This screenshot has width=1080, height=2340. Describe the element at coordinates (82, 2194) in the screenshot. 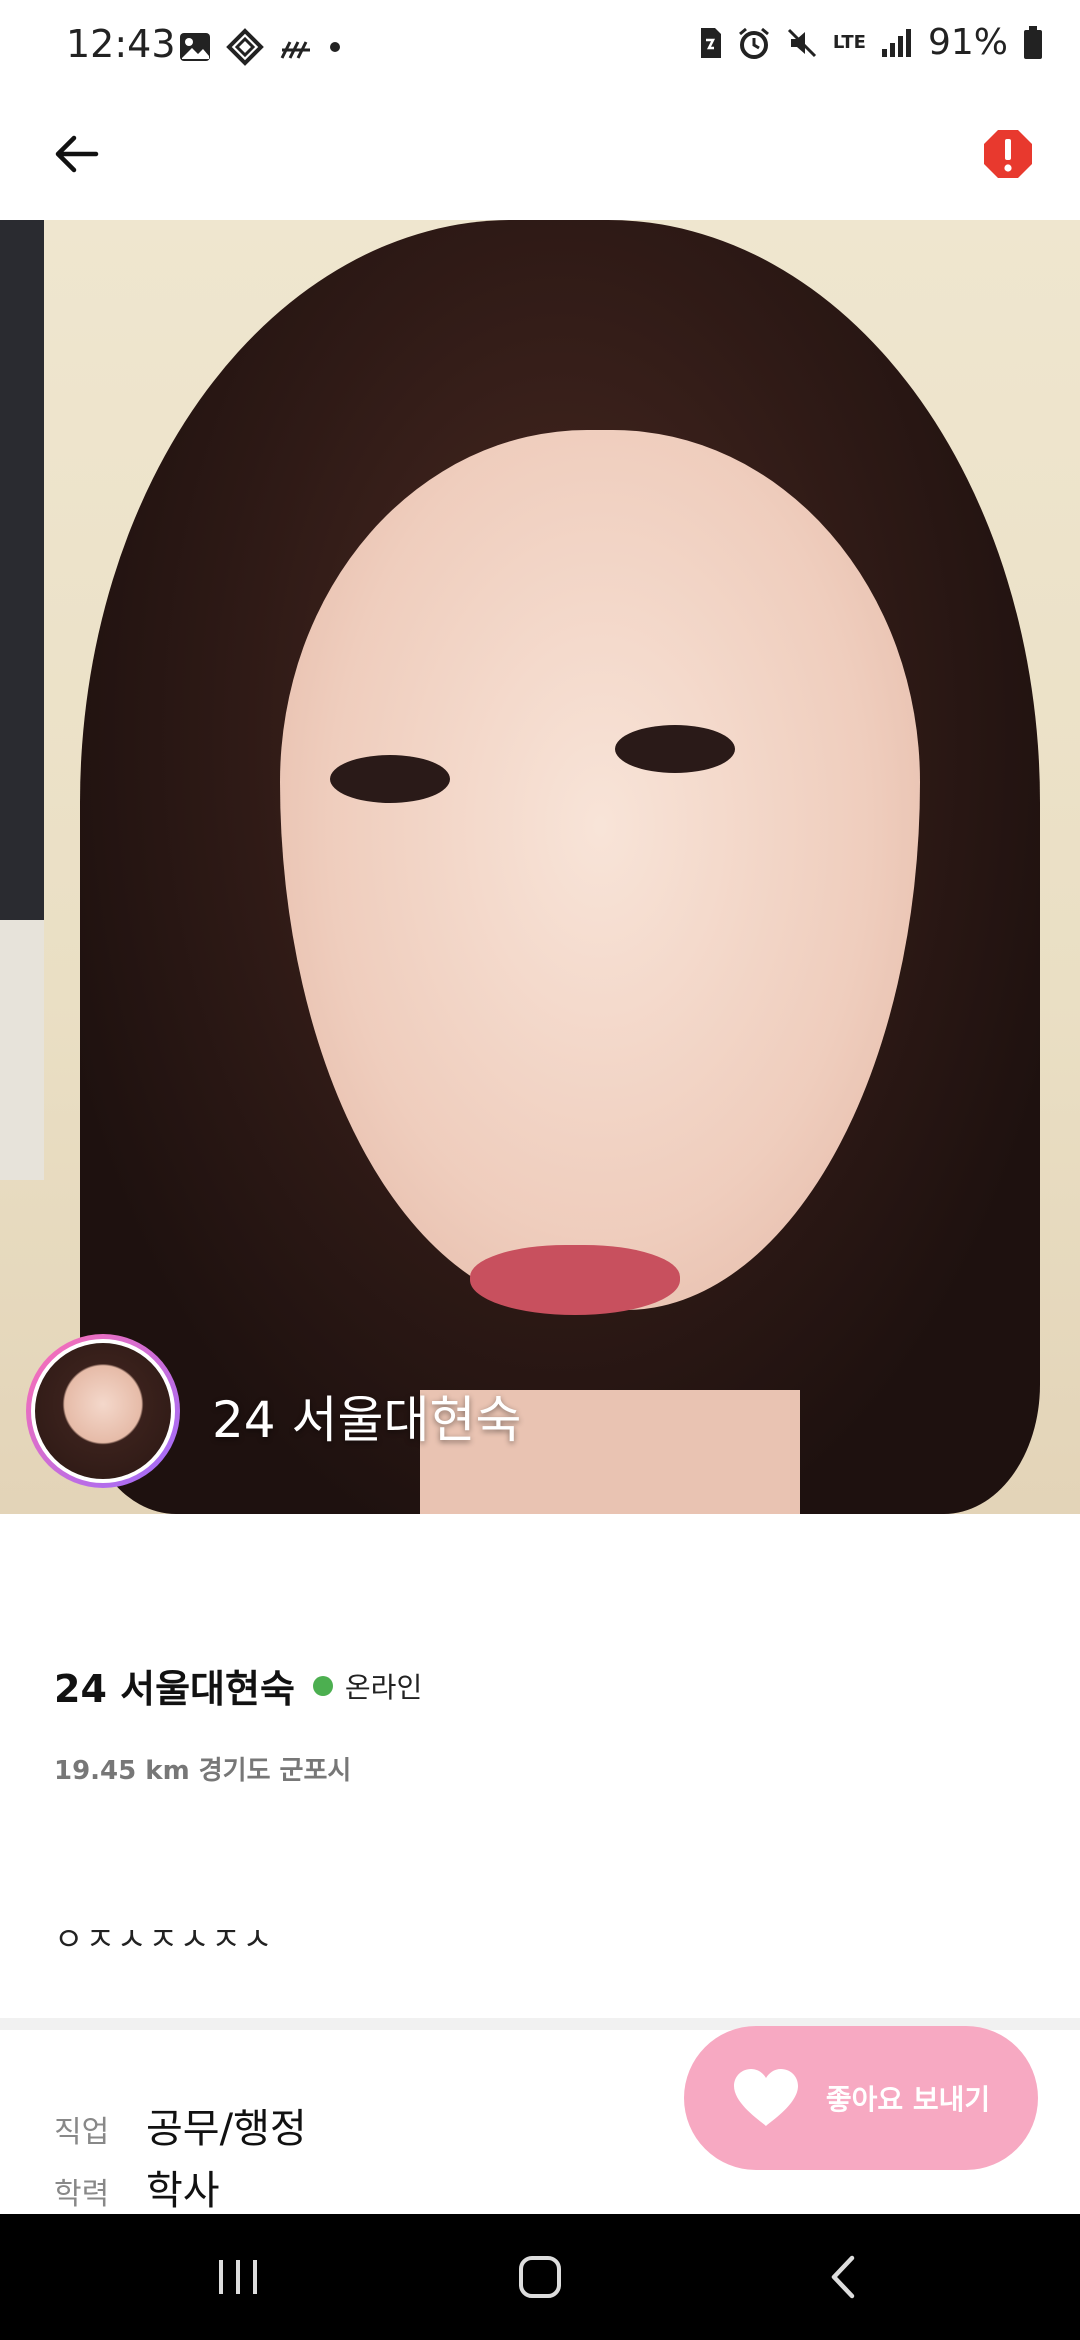

I see `detail-label: 학력` at that location.